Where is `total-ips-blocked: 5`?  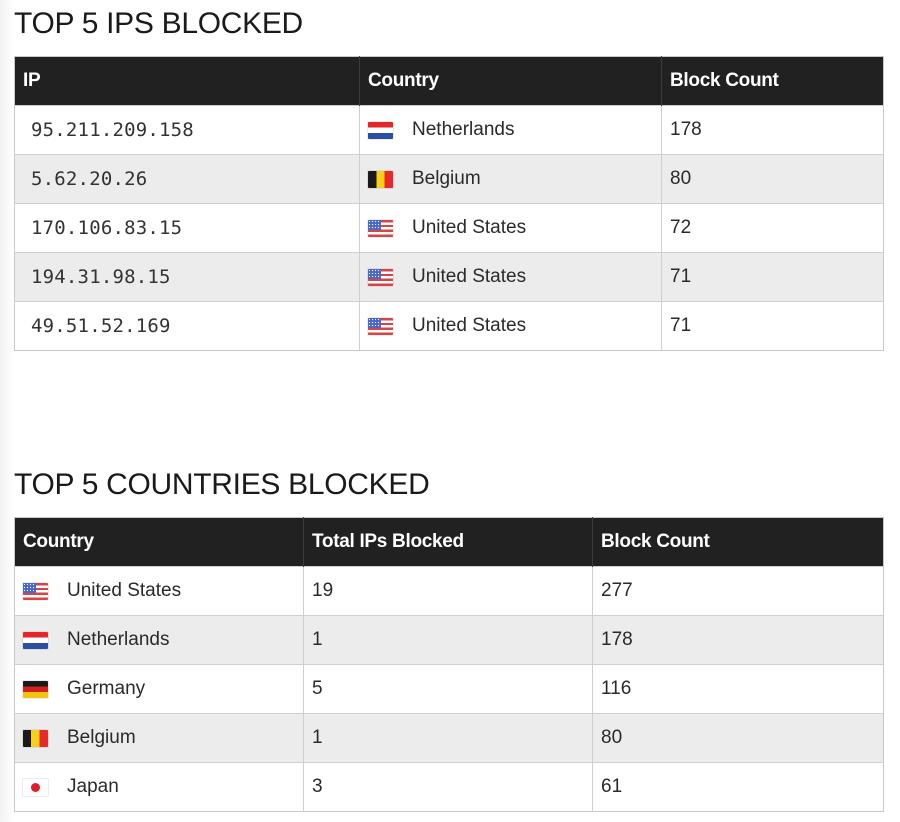 total-ips-blocked: 5 is located at coordinates (448, 689).